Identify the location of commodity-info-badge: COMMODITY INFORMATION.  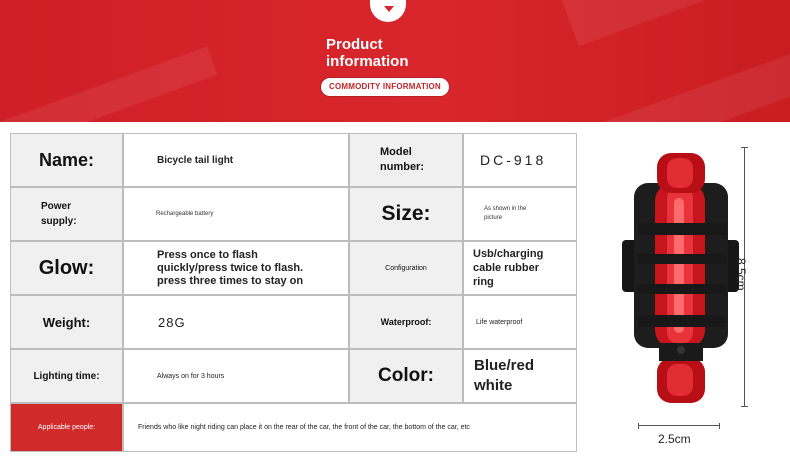
(385, 87).